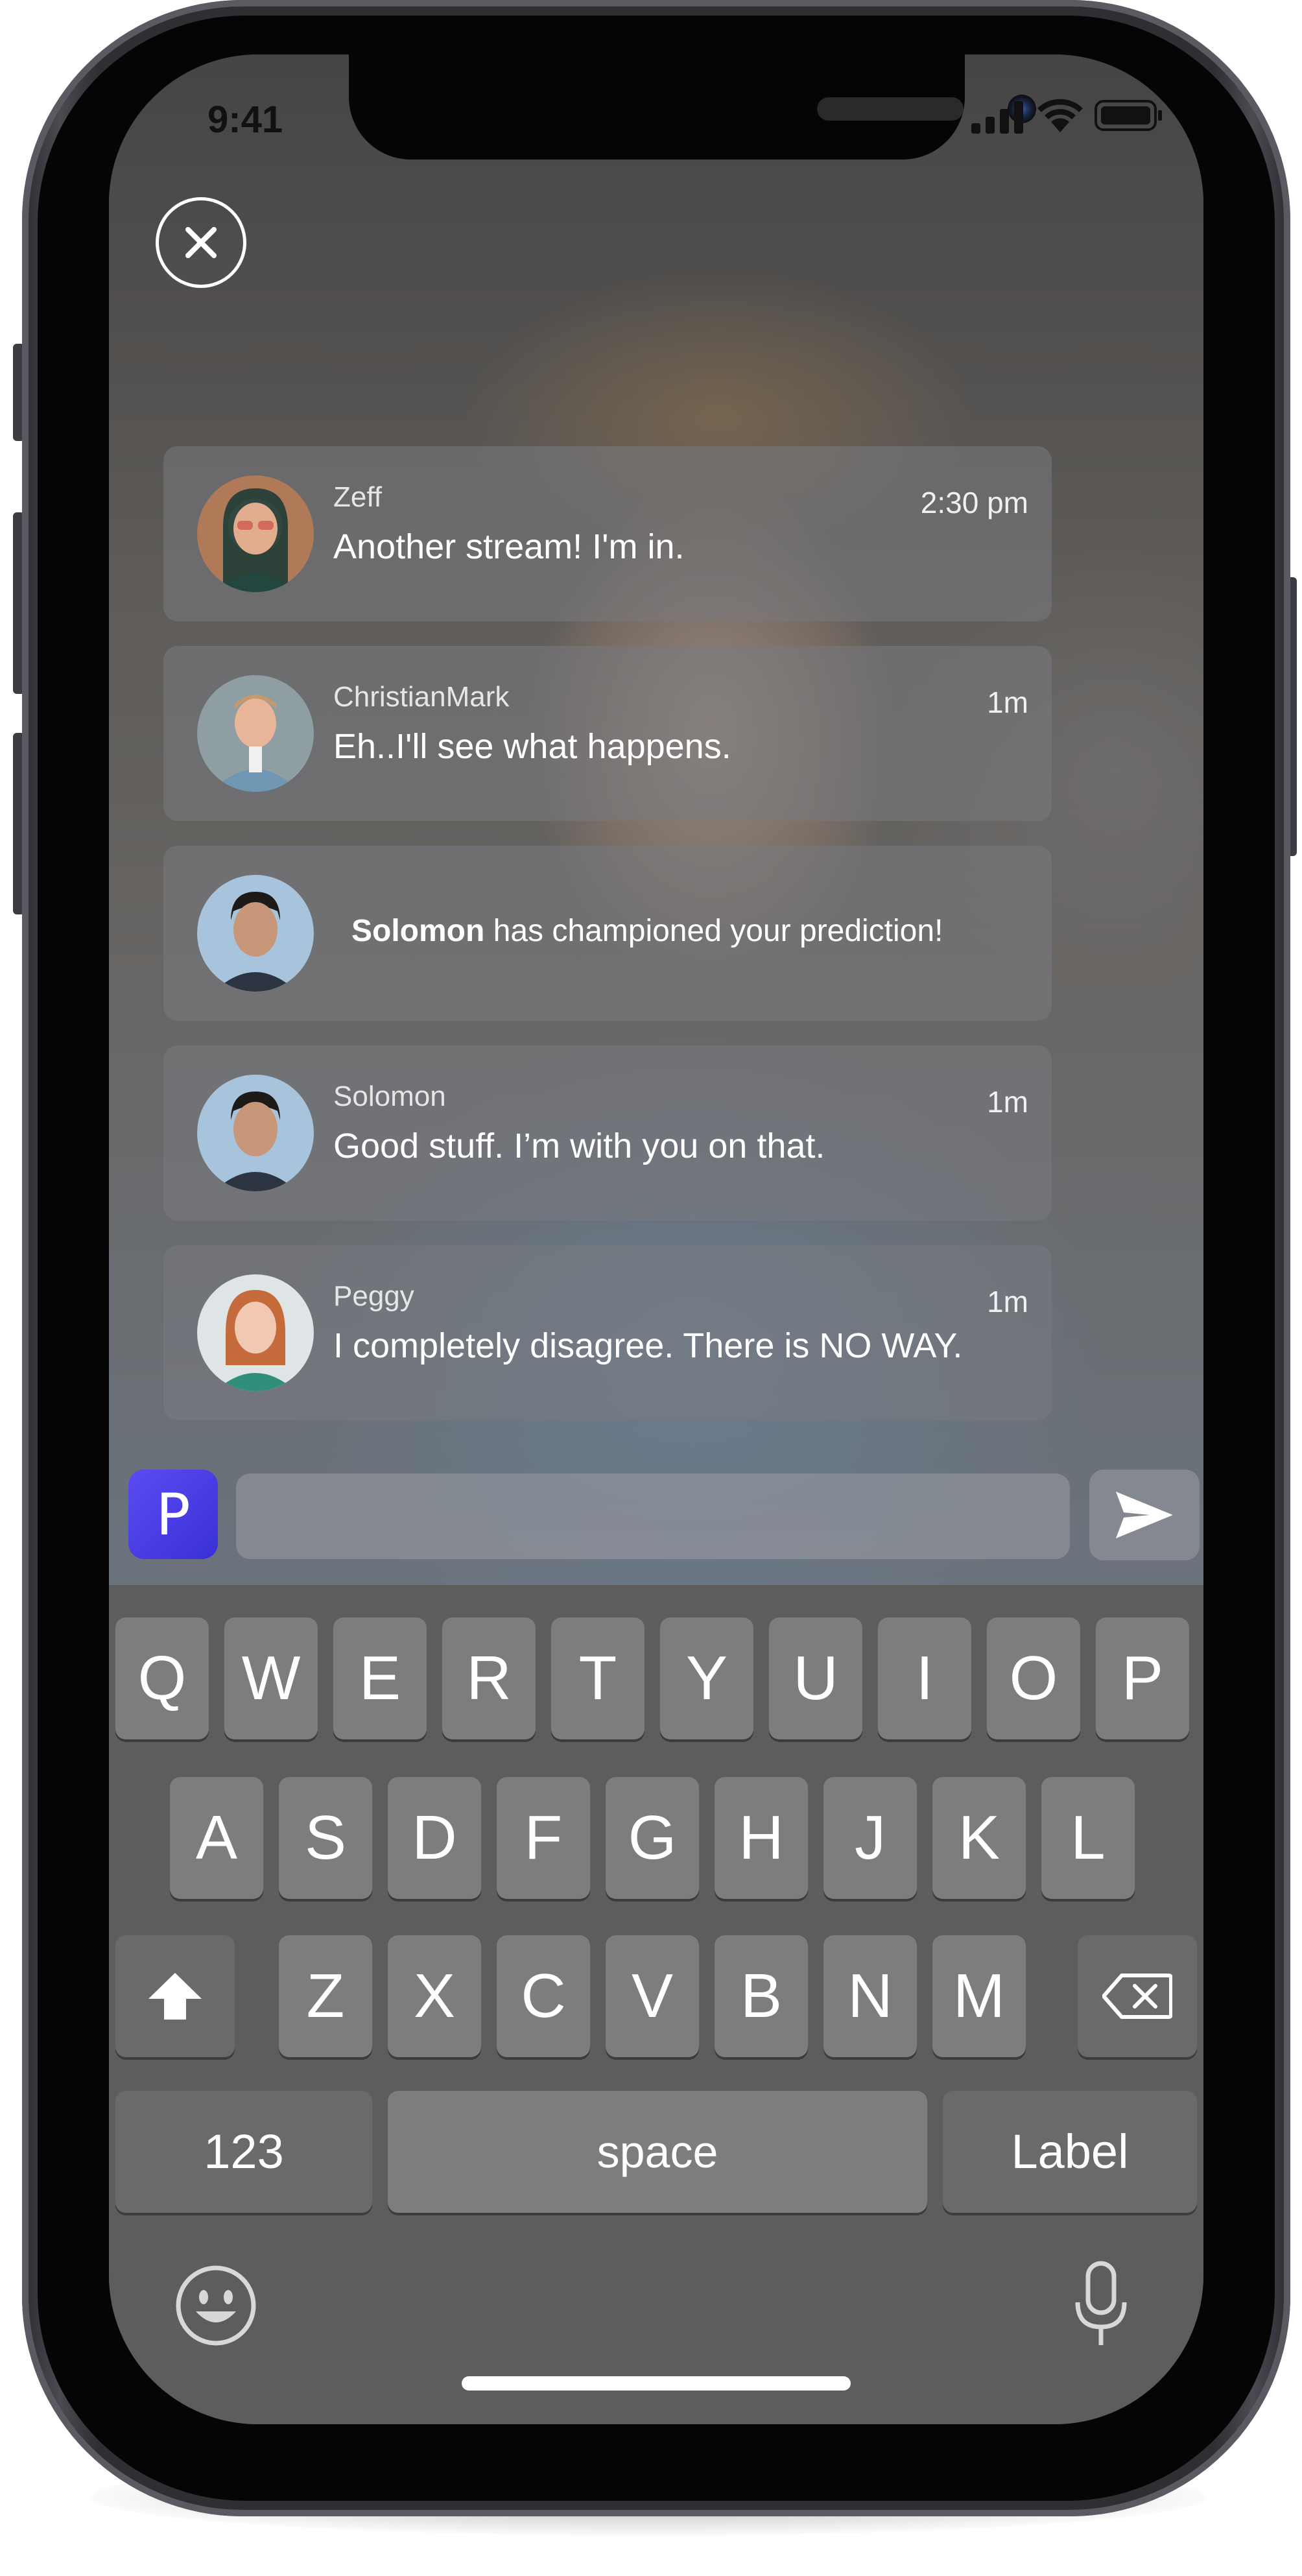 Image resolution: width=1302 pixels, height=2576 pixels. I want to click on message-author: Zeff, so click(358, 497).